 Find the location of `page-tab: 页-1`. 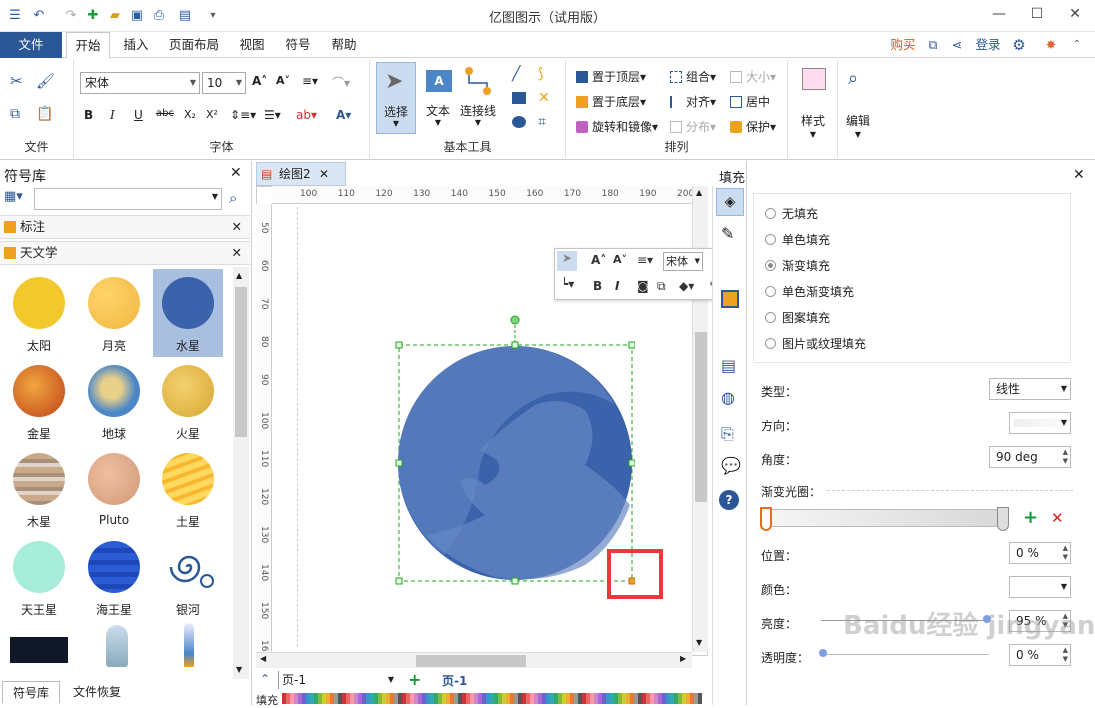

page-tab: 页-1 is located at coordinates (454, 680).